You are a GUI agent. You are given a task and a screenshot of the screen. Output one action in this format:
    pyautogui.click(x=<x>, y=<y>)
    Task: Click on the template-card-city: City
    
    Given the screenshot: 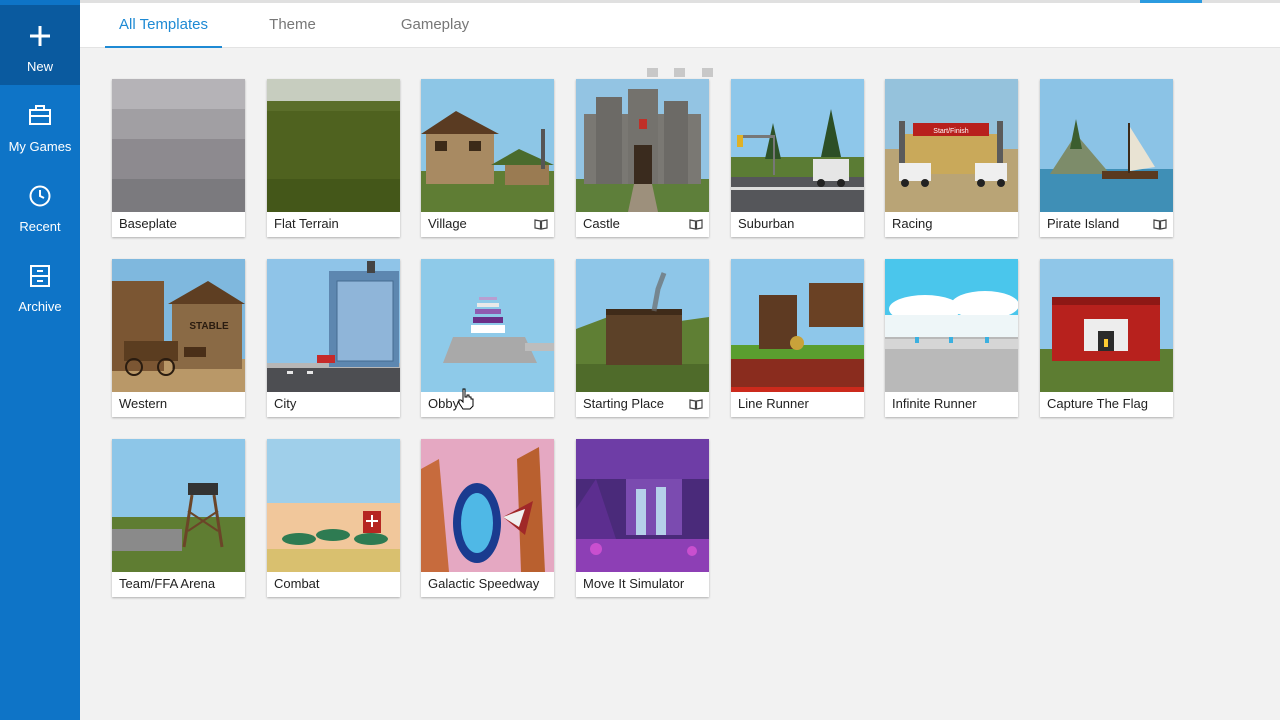 What is the action you would take?
    pyautogui.click(x=333, y=338)
    